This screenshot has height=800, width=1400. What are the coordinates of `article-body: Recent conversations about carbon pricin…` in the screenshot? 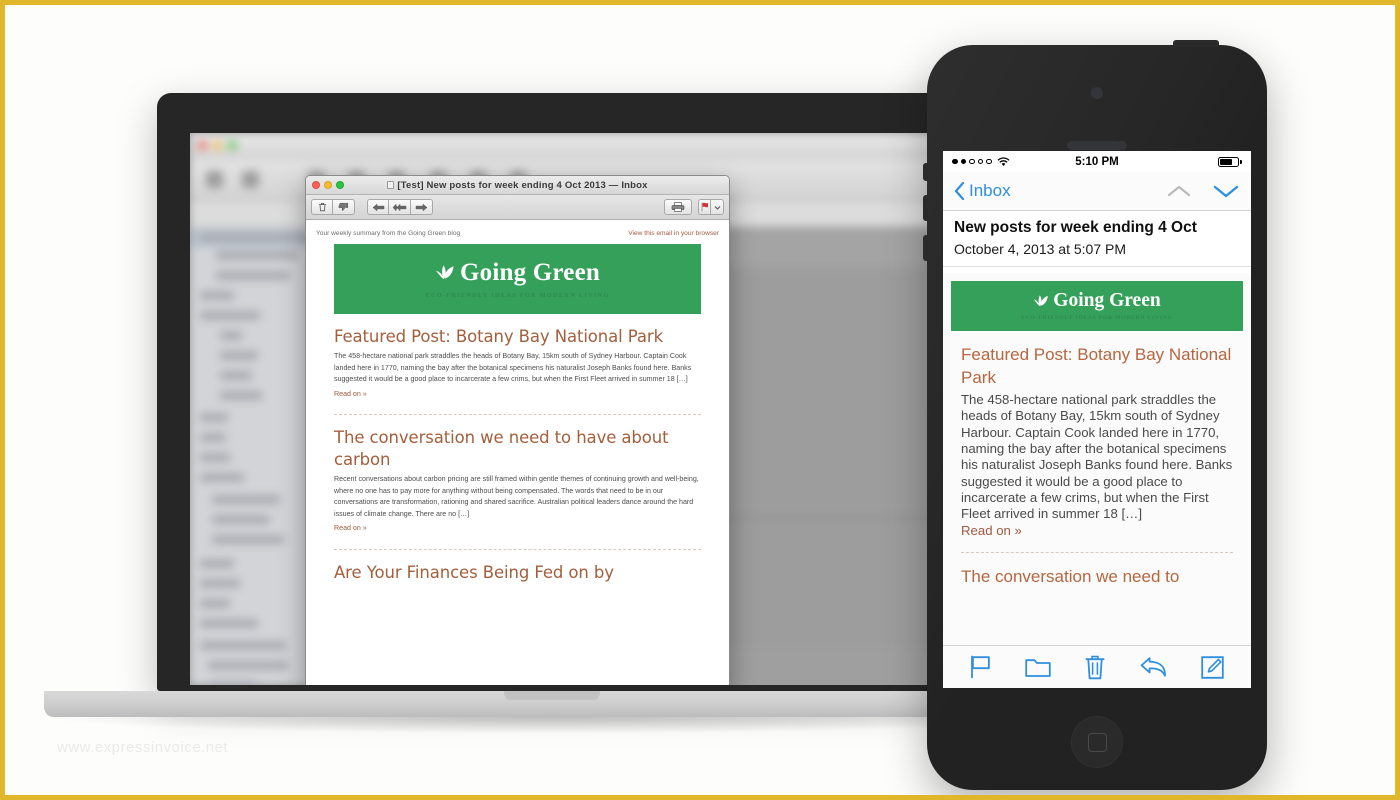 It's located at (517, 504).